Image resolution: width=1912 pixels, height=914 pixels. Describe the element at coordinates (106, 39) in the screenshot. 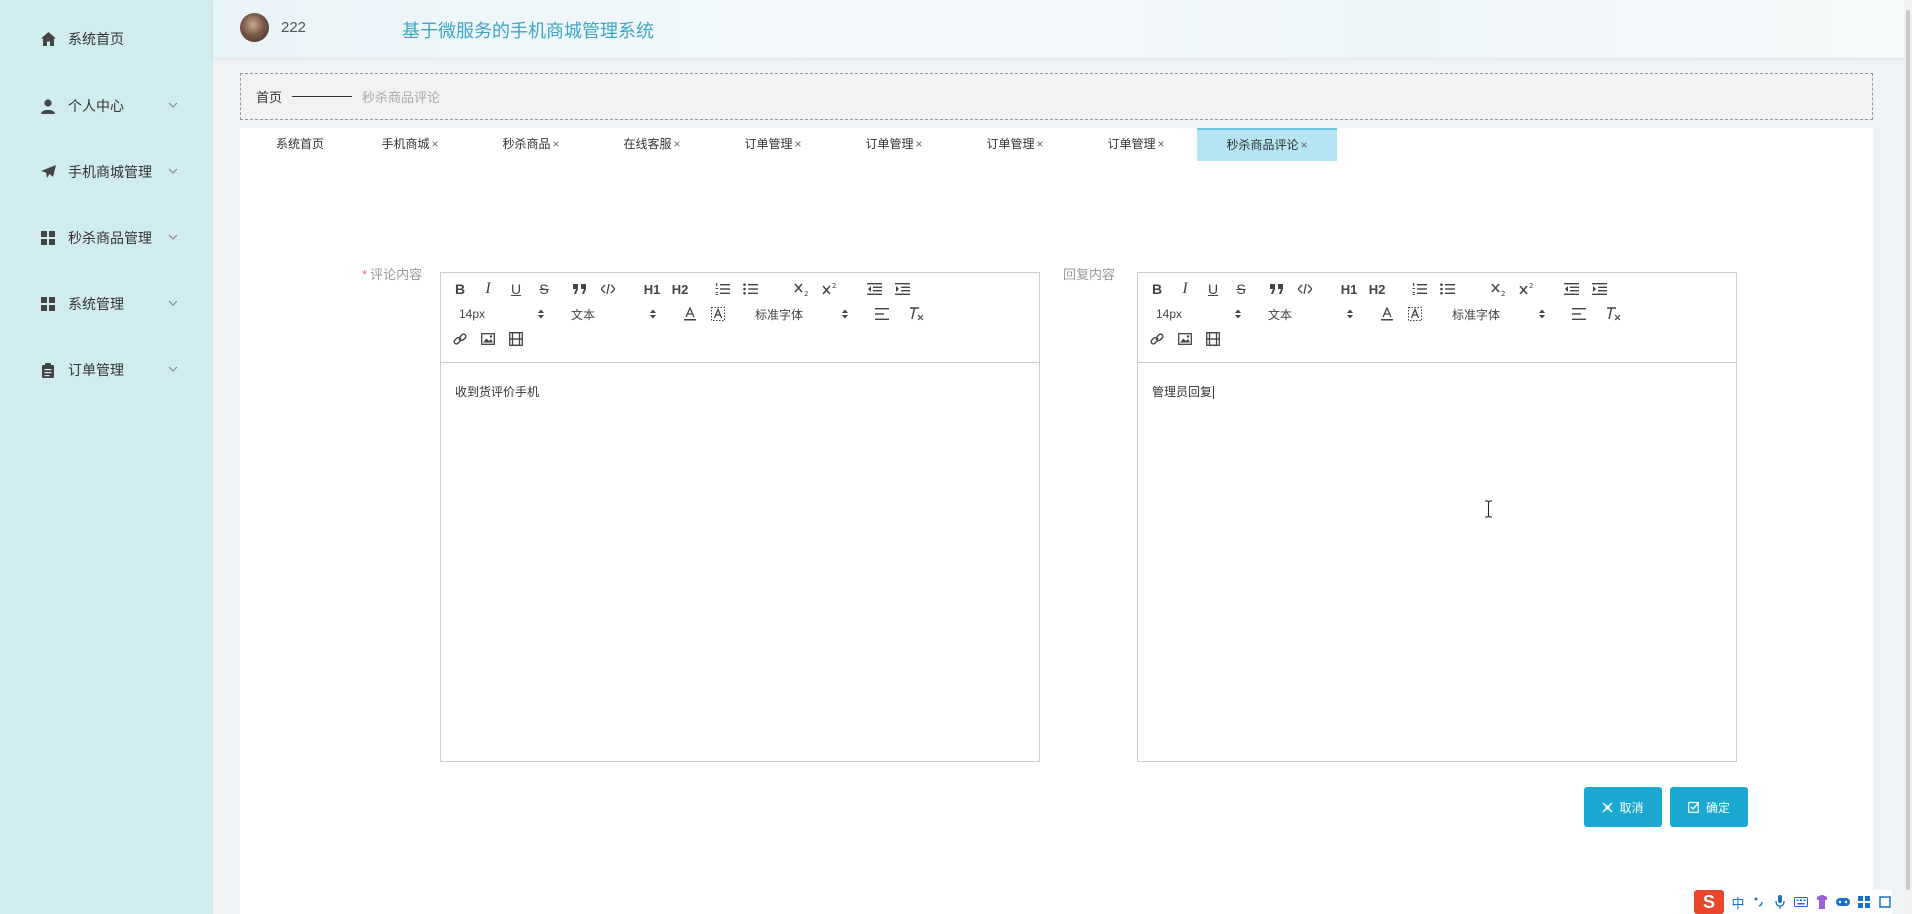

I see `sidebar-item-home: 系统首页` at that location.